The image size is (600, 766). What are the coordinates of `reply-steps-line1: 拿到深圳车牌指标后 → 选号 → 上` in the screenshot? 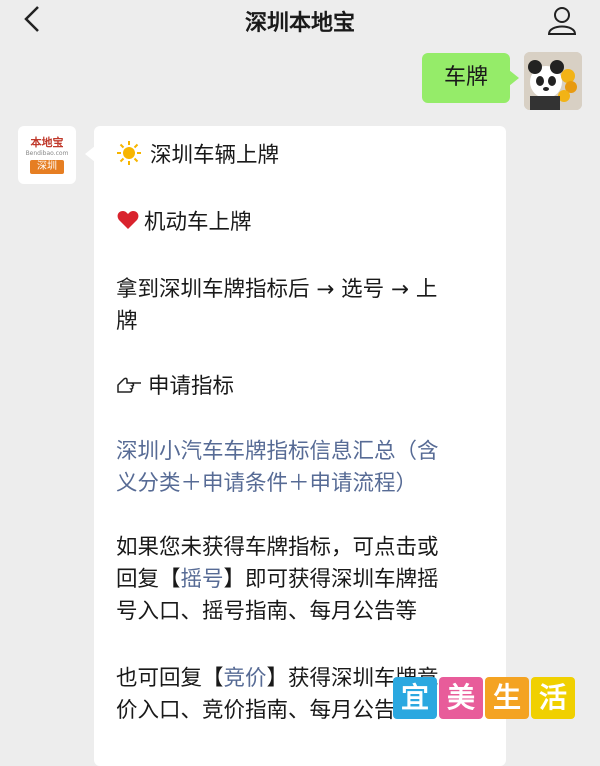 It's located at (277, 289).